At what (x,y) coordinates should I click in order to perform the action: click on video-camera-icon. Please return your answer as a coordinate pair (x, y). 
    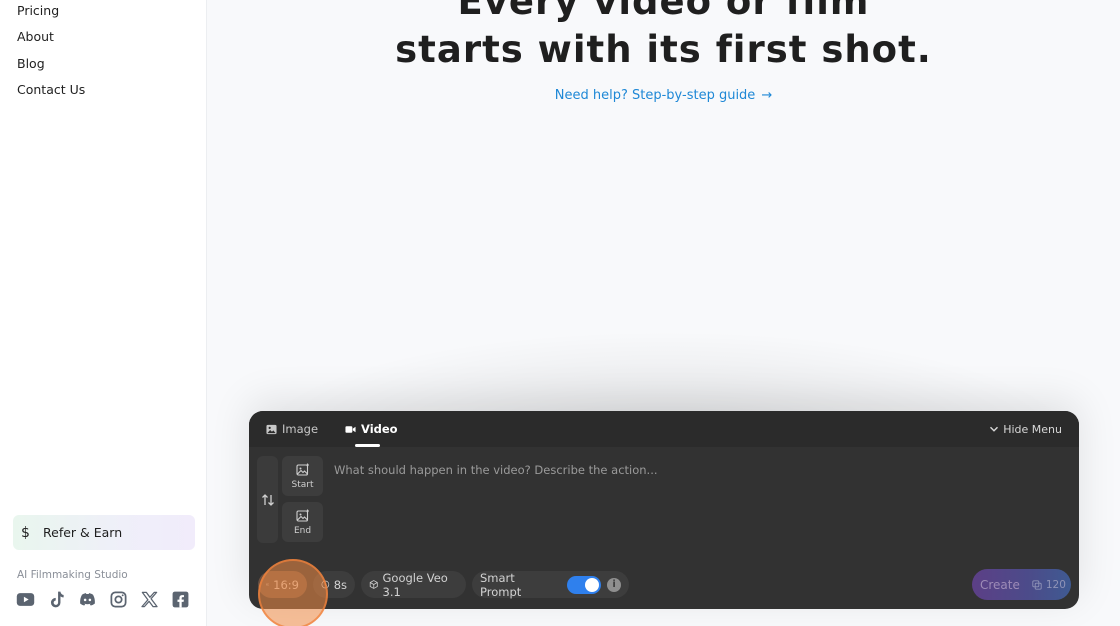
    Looking at the image, I should click on (350, 429).